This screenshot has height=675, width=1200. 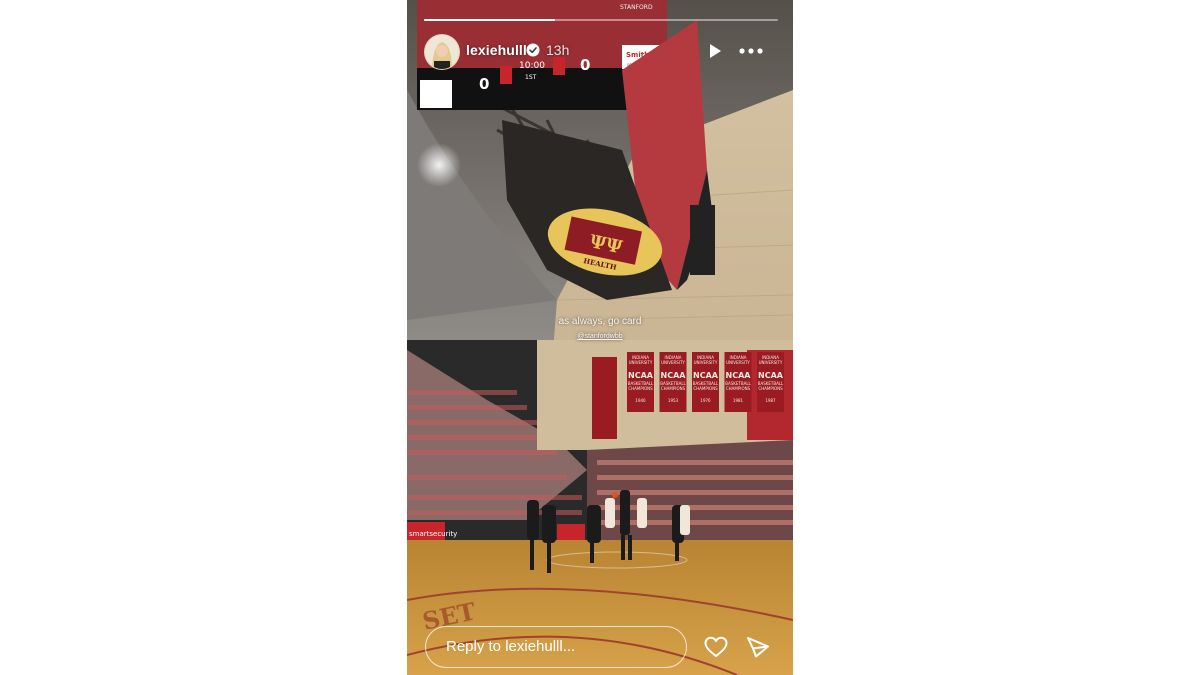 I want to click on play-icon, so click(x=715, y=51).